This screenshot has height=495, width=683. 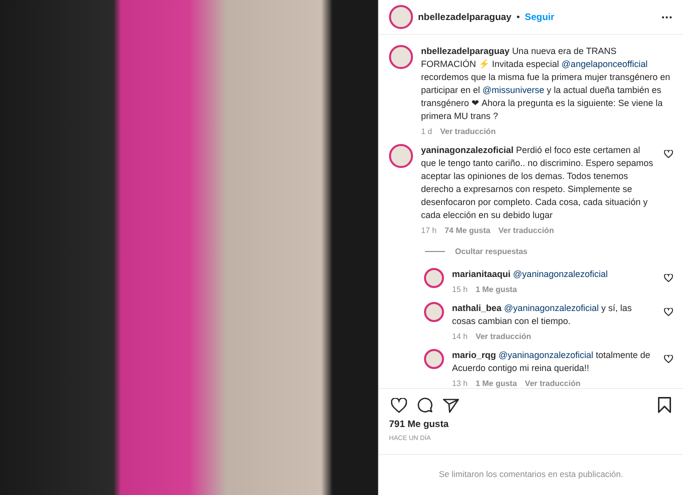 What do you see at coordinates (667, 17) in the screenshot?
I see `more-options-button: •••` at bounding box center [667, 17].